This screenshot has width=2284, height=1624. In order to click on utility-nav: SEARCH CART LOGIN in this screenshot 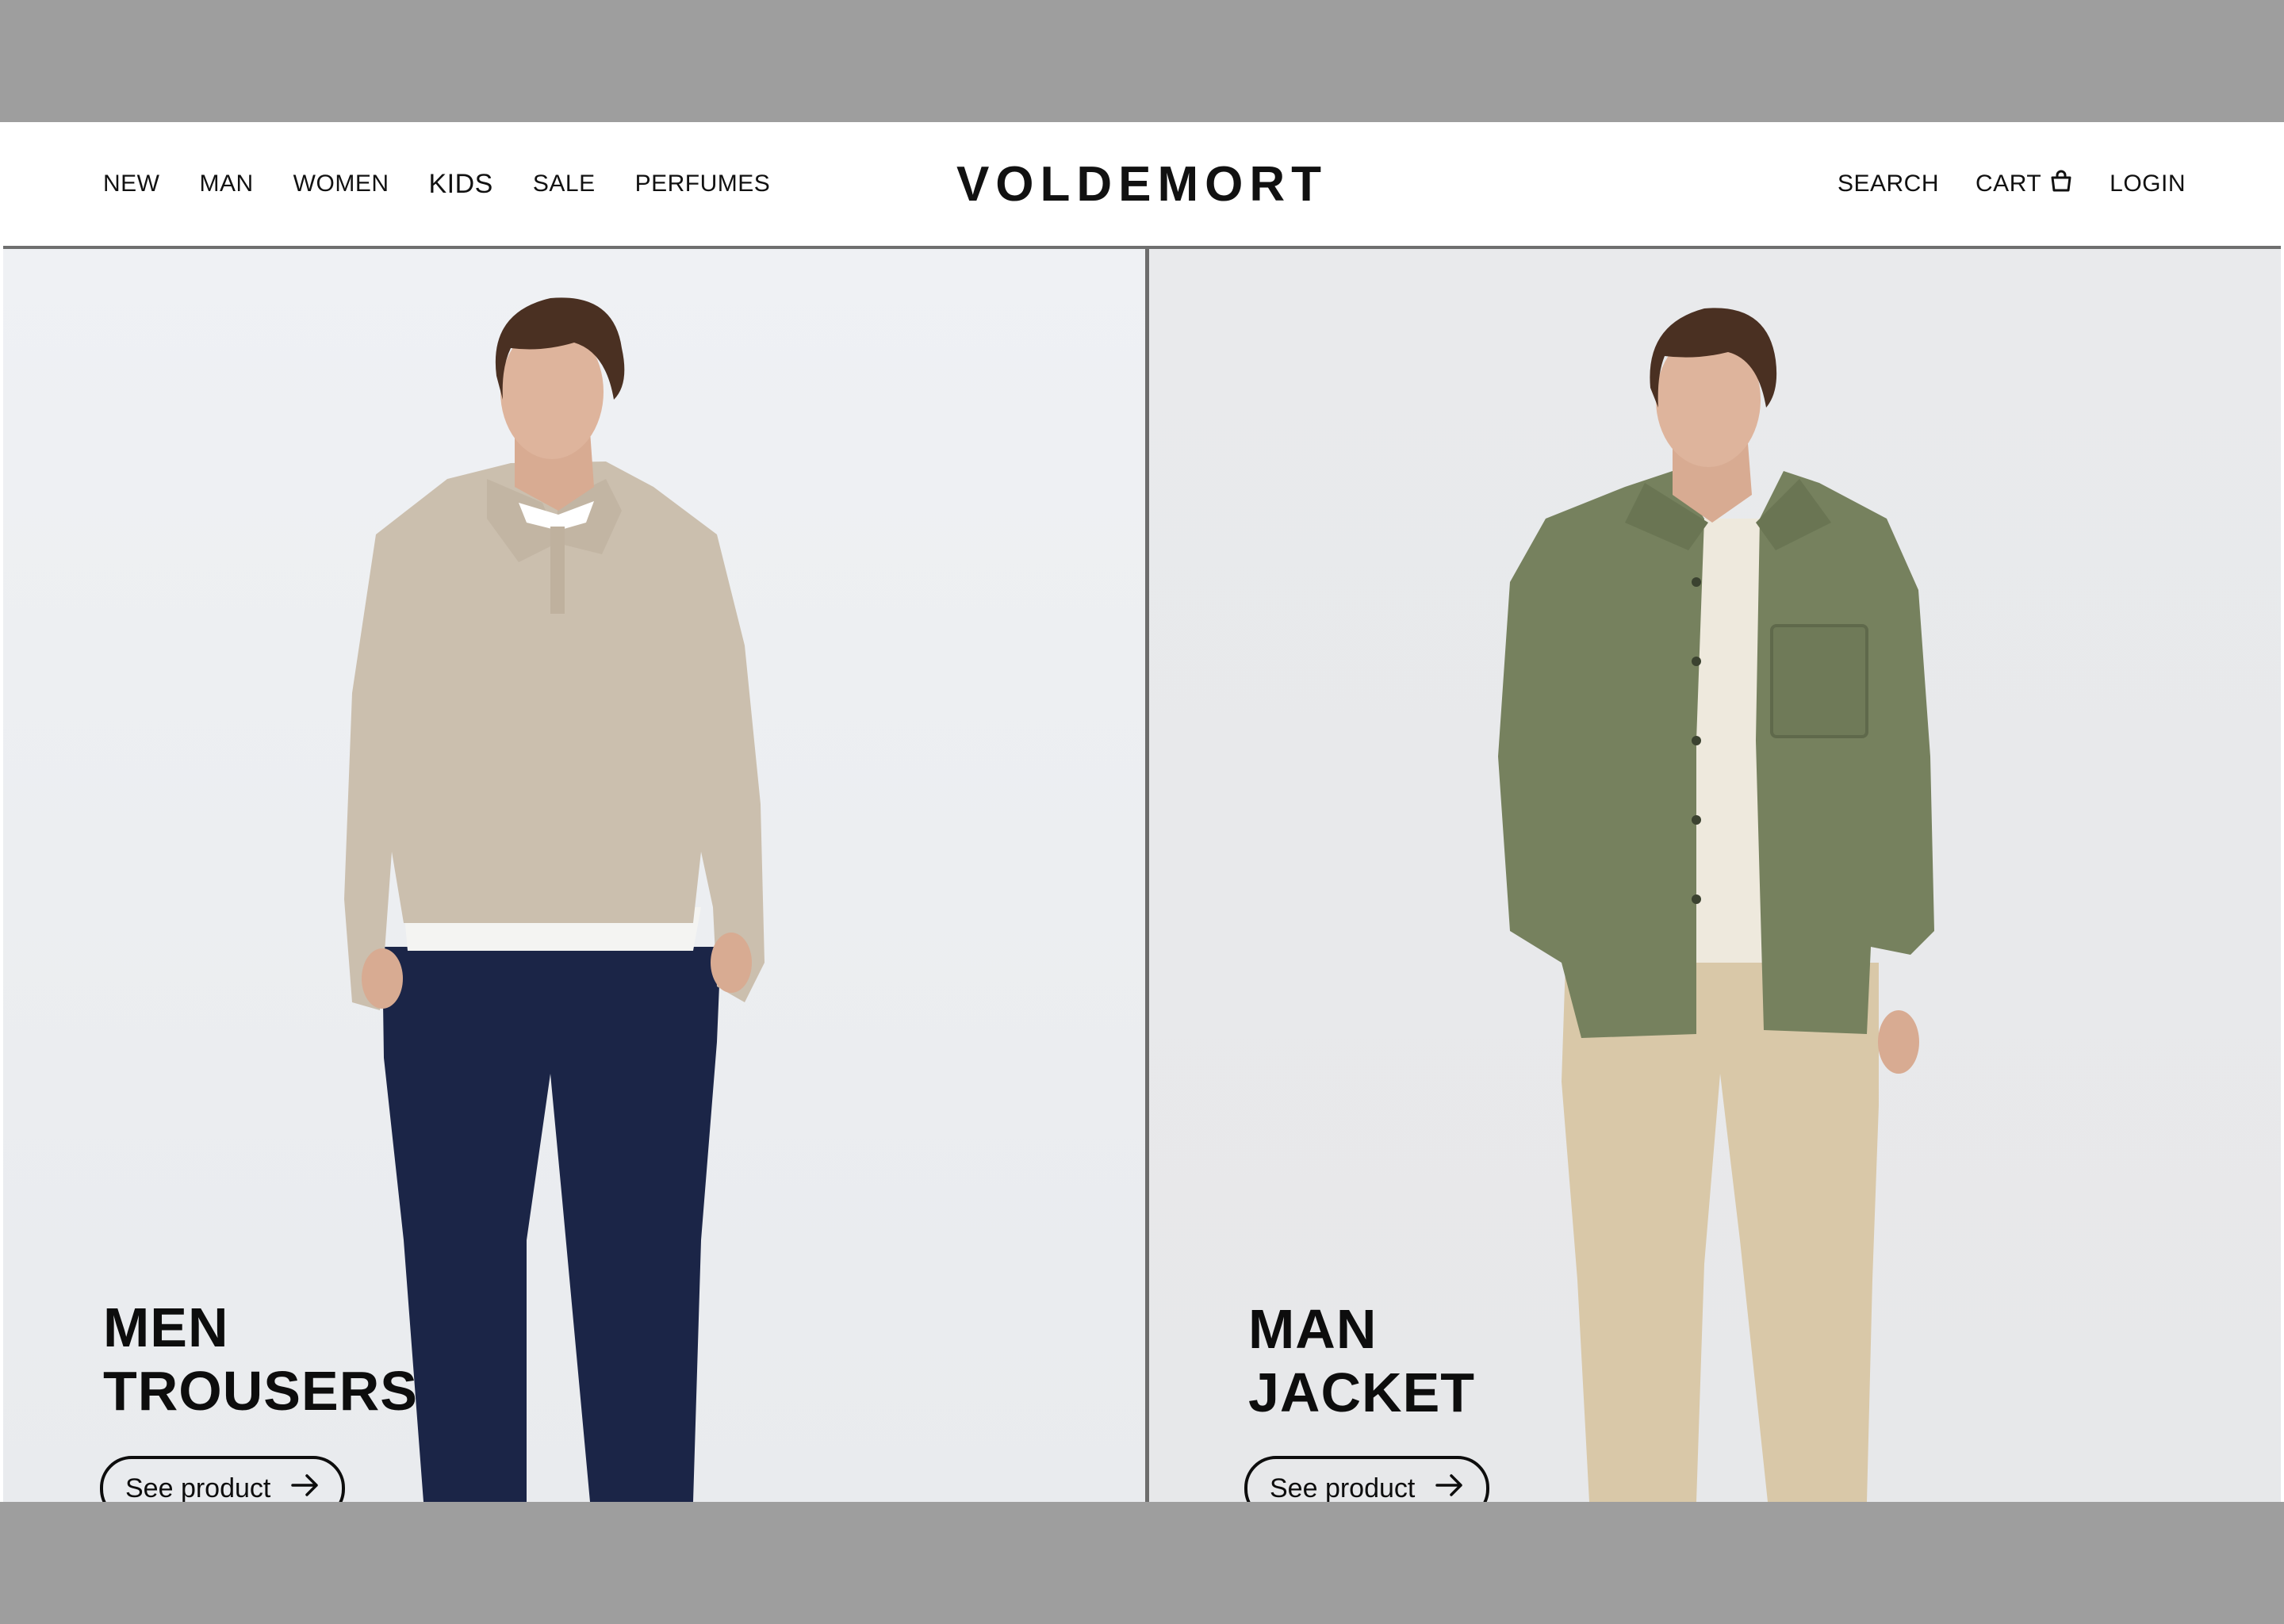, I will do `click(2012, 184)`.